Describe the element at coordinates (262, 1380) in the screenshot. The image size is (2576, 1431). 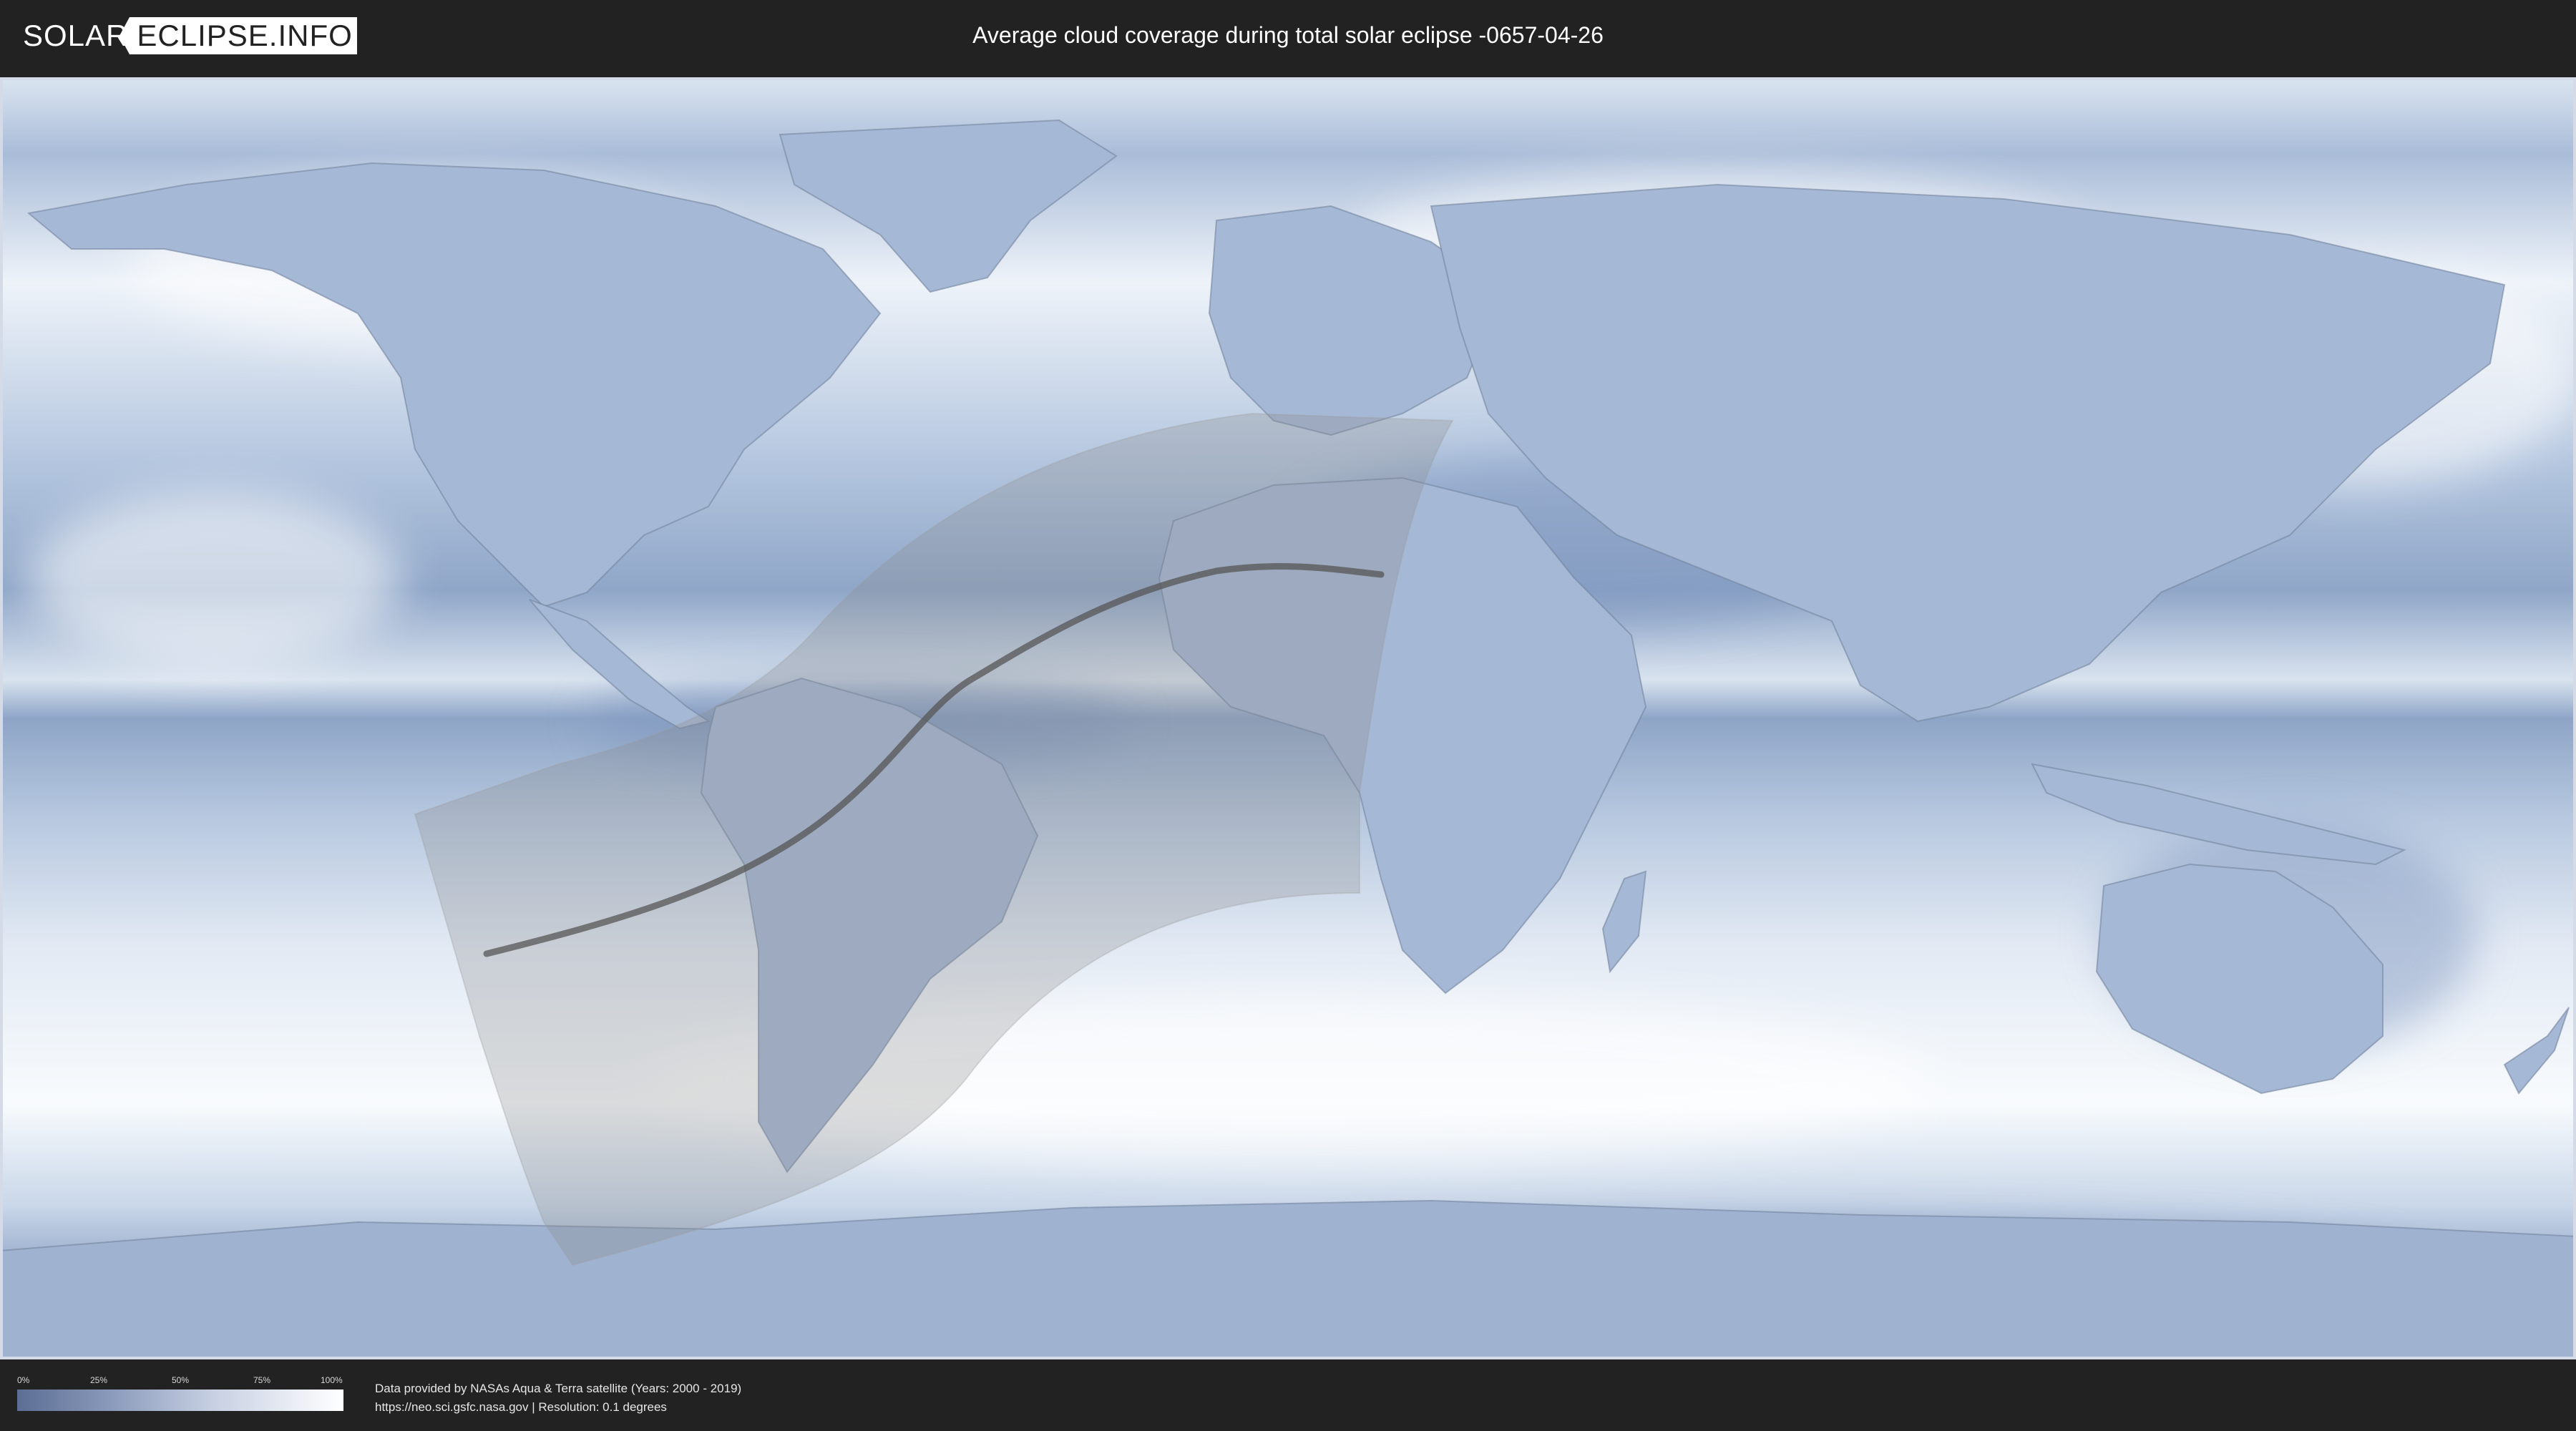
I see `legend-label-75: 75%` at that location.